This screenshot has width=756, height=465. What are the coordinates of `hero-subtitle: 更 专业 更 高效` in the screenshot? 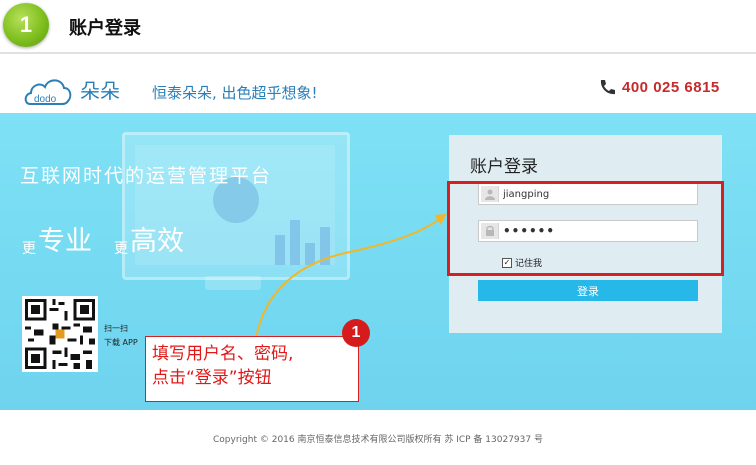 It's located at (103, 238).